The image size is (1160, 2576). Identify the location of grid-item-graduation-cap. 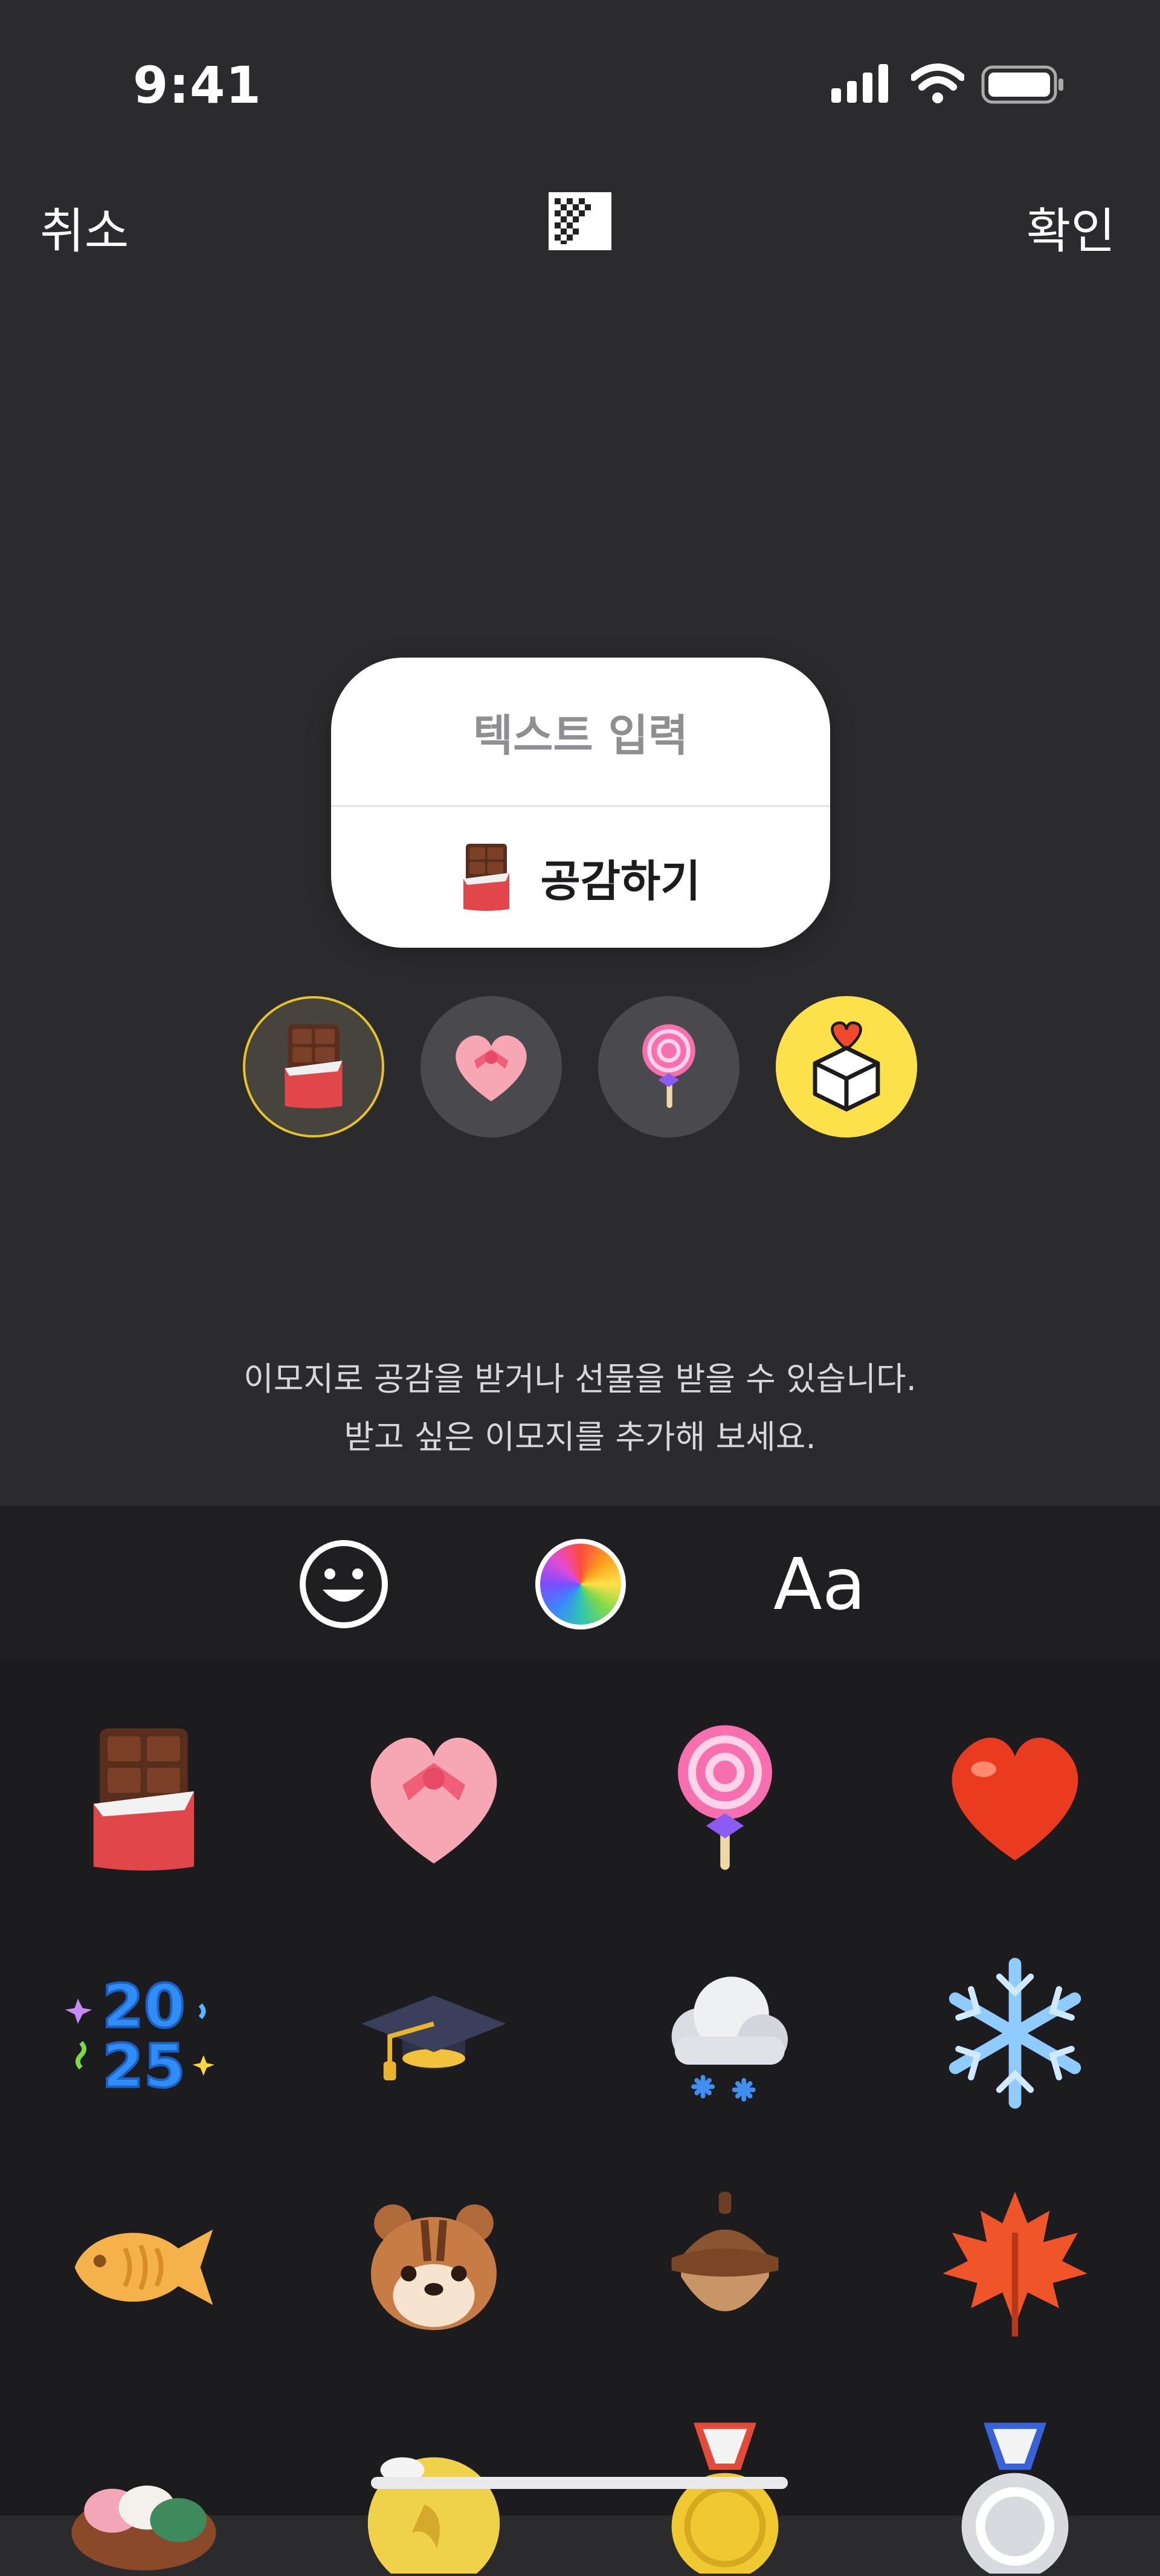
(433, 2033).